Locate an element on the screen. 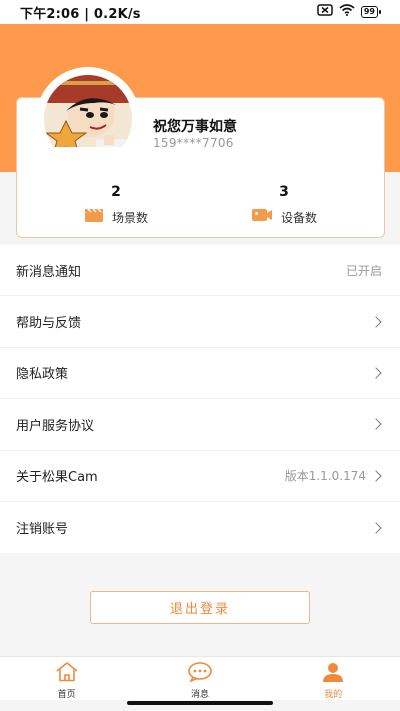  avatar-frame is located at coordinates (88, 107).